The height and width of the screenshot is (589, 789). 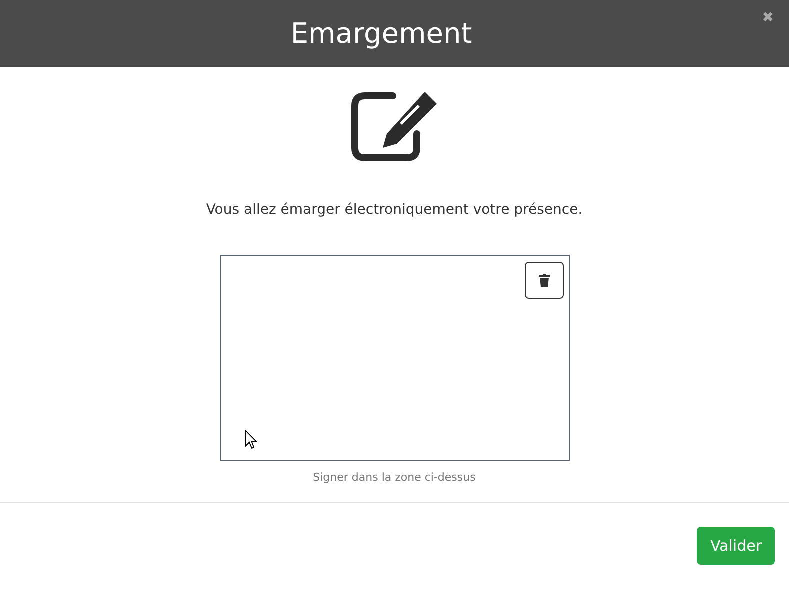 I want to click on info-message: Vous allez émarger électroniquement votre présence., so click(x=394, y=210).